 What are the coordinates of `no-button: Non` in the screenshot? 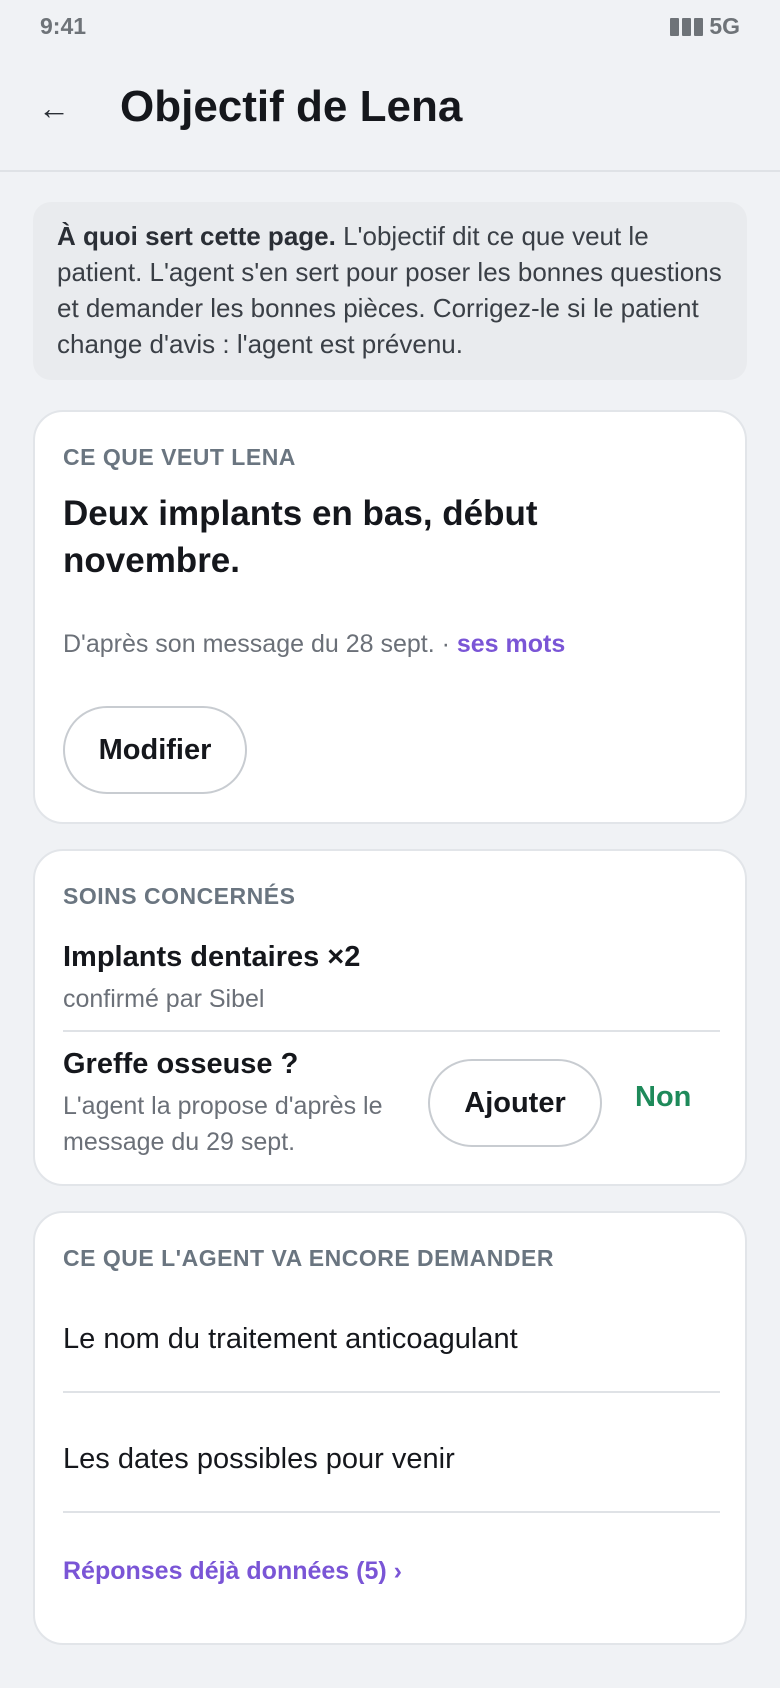 It's located at (663, 1097).